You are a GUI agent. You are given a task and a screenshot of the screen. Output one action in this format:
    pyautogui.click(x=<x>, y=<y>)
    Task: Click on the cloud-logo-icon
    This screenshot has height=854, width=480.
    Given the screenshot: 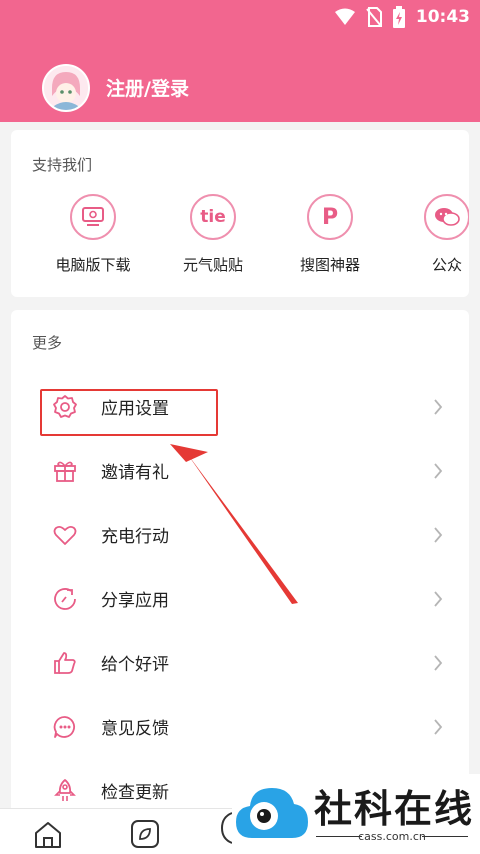 What is the action you would take?
    pyautogui.click(x=272, y=813)
    